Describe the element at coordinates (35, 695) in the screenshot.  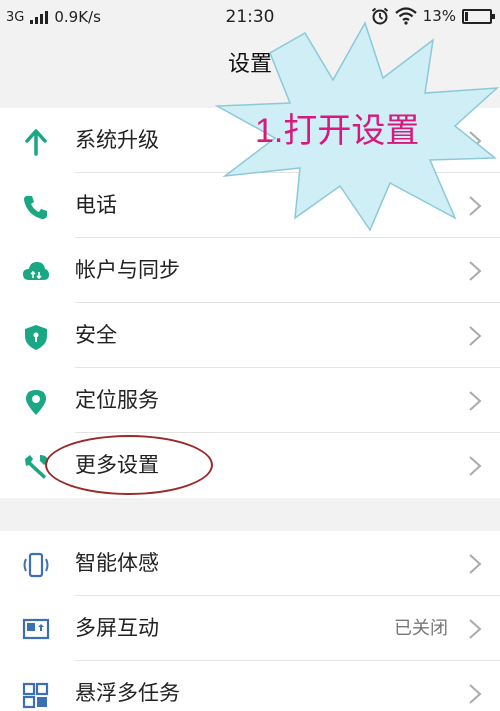
I see `floating-window-icon` at that location.